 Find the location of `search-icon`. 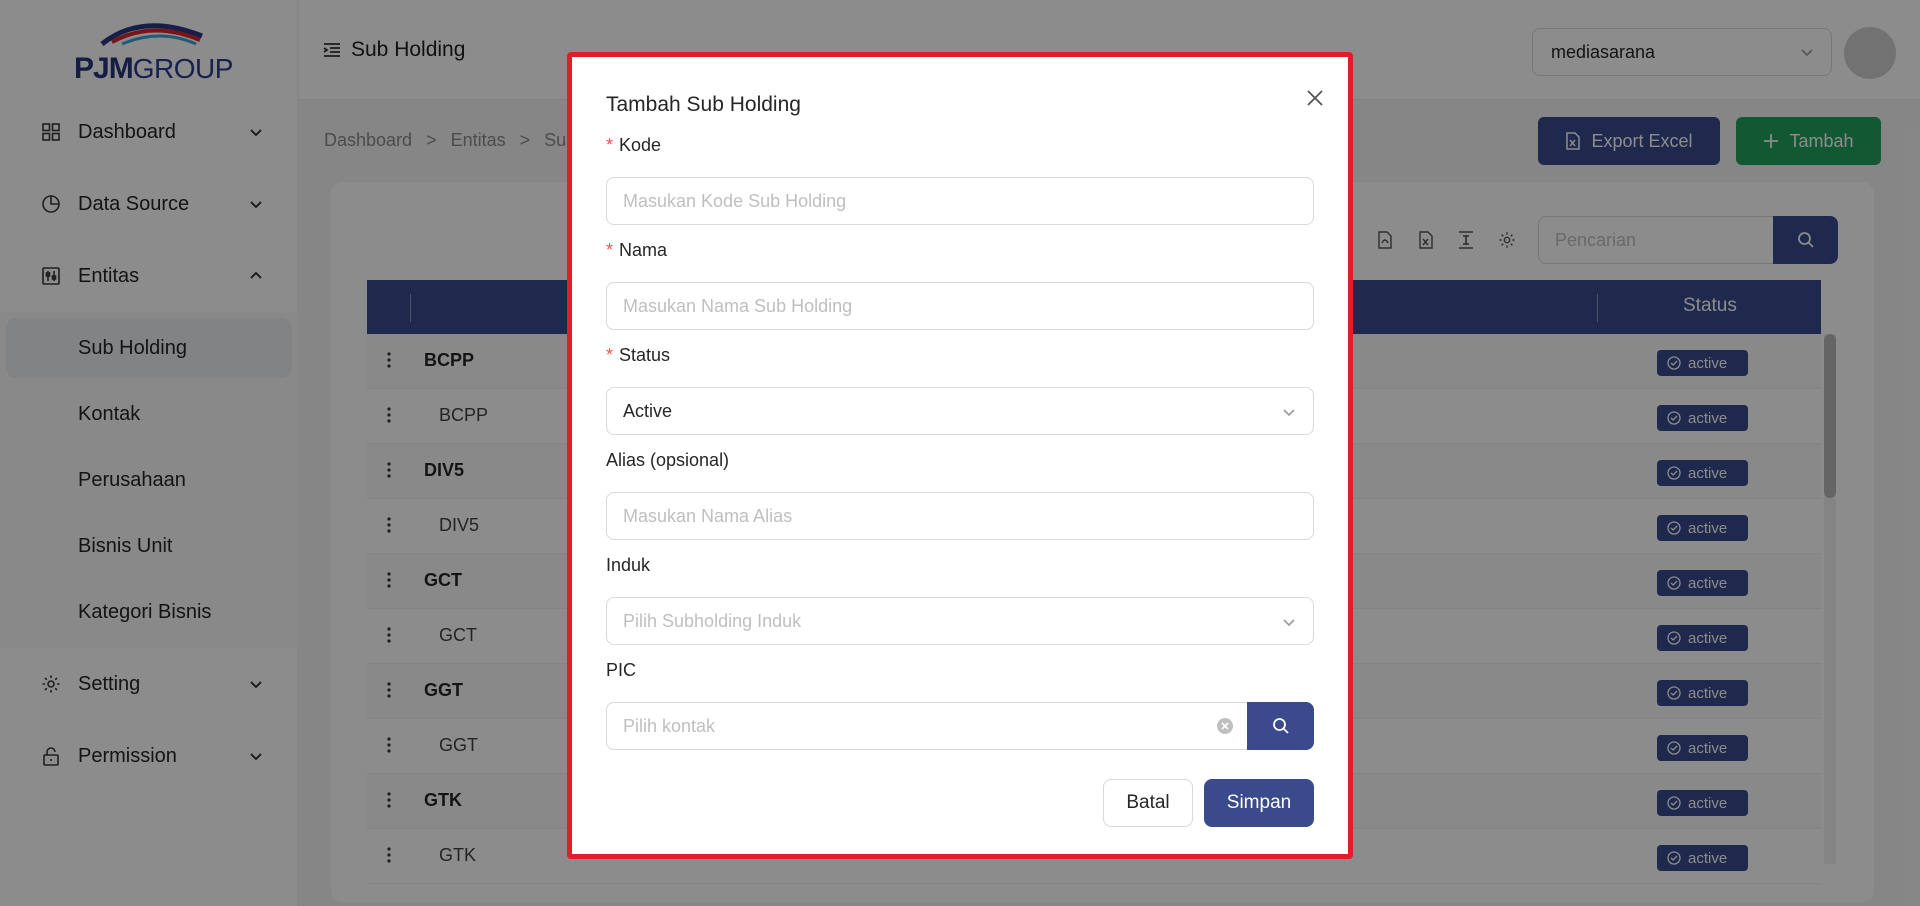

search-icon is located at coordinates (1280, 726).